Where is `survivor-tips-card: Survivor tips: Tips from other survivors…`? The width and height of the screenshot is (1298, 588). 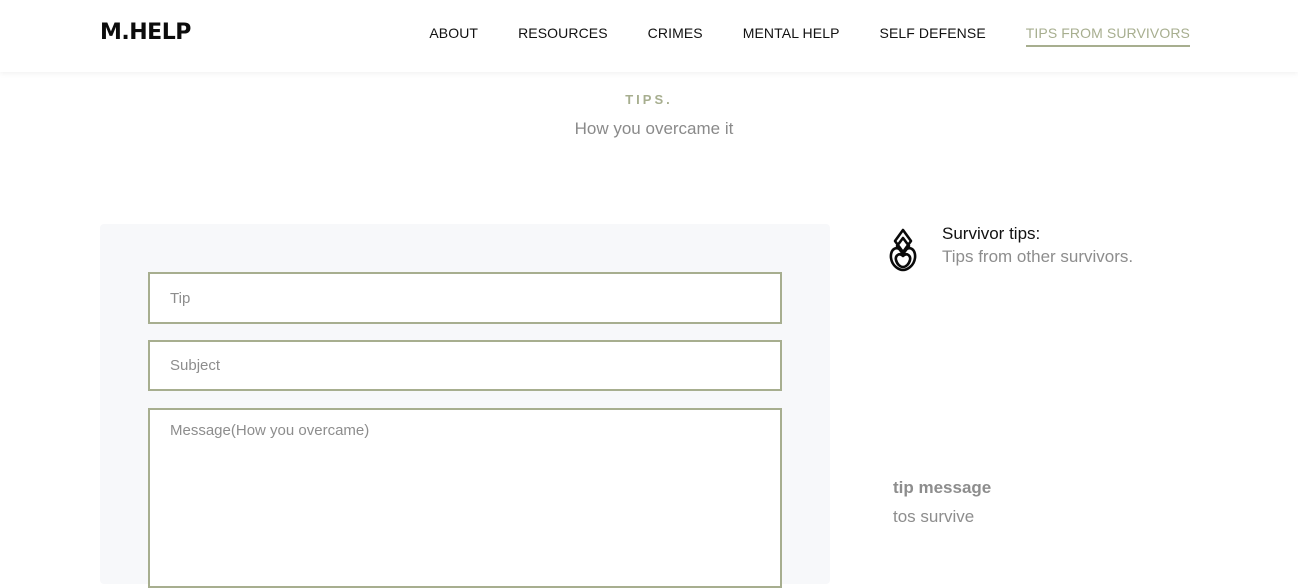 survivor-tips-card: Survivor tips: Tips from other survivors… is located at coordinates (1046, 250).